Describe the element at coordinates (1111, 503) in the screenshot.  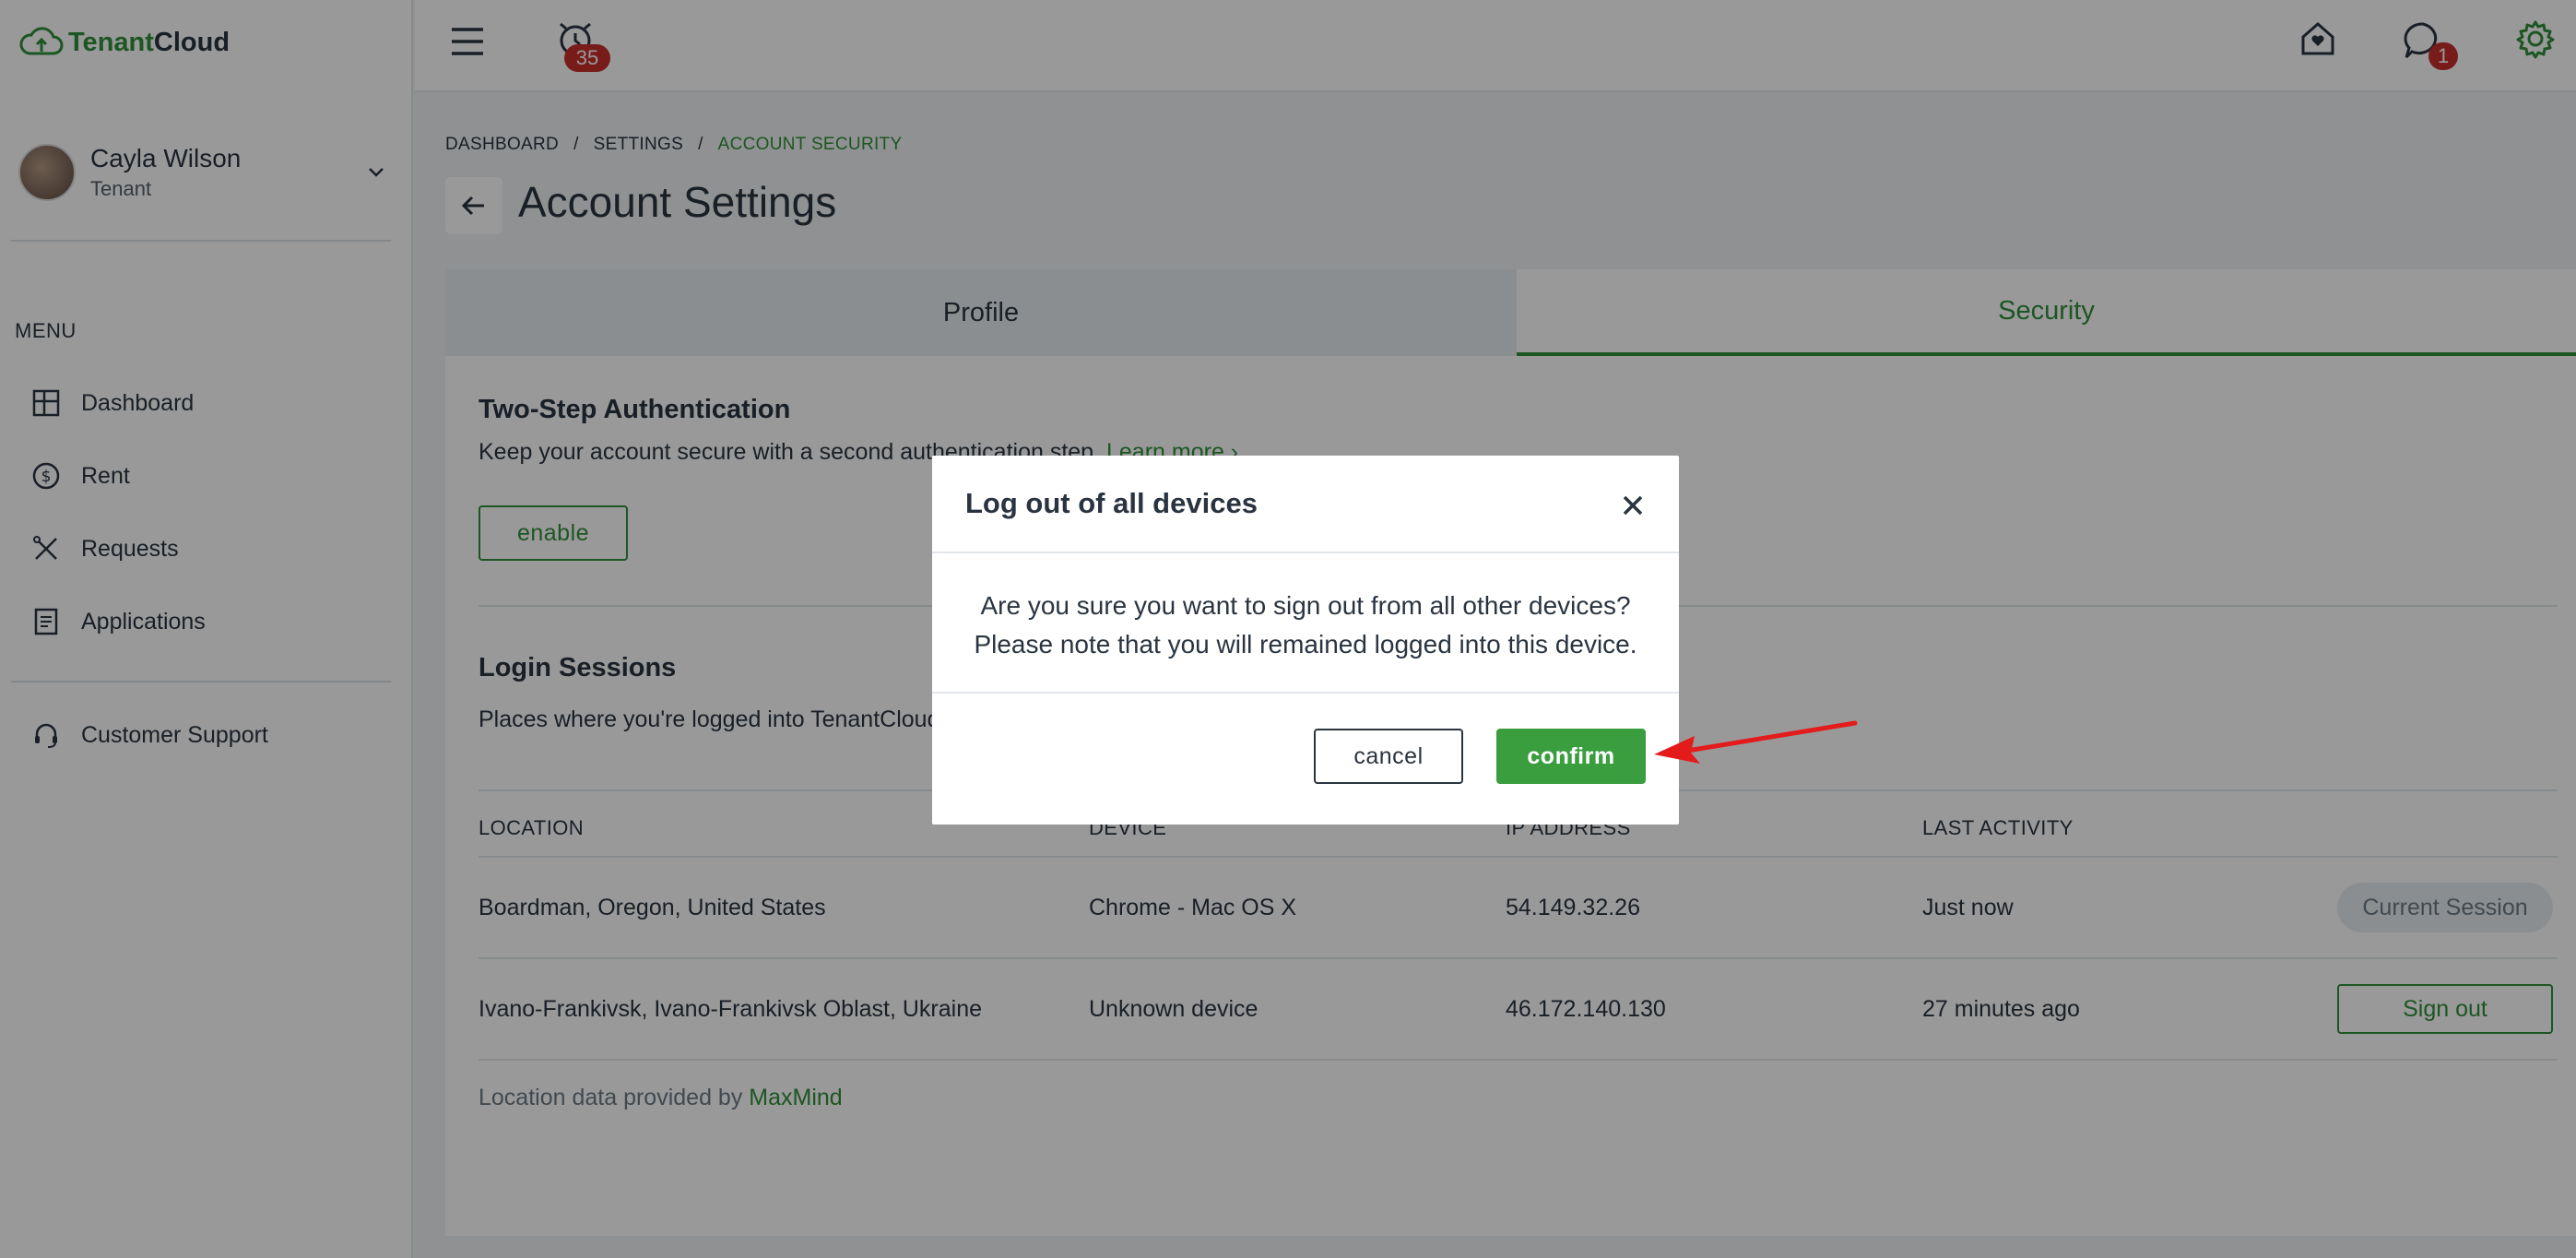
I see `modal-title: Log out of all devices` at that location.